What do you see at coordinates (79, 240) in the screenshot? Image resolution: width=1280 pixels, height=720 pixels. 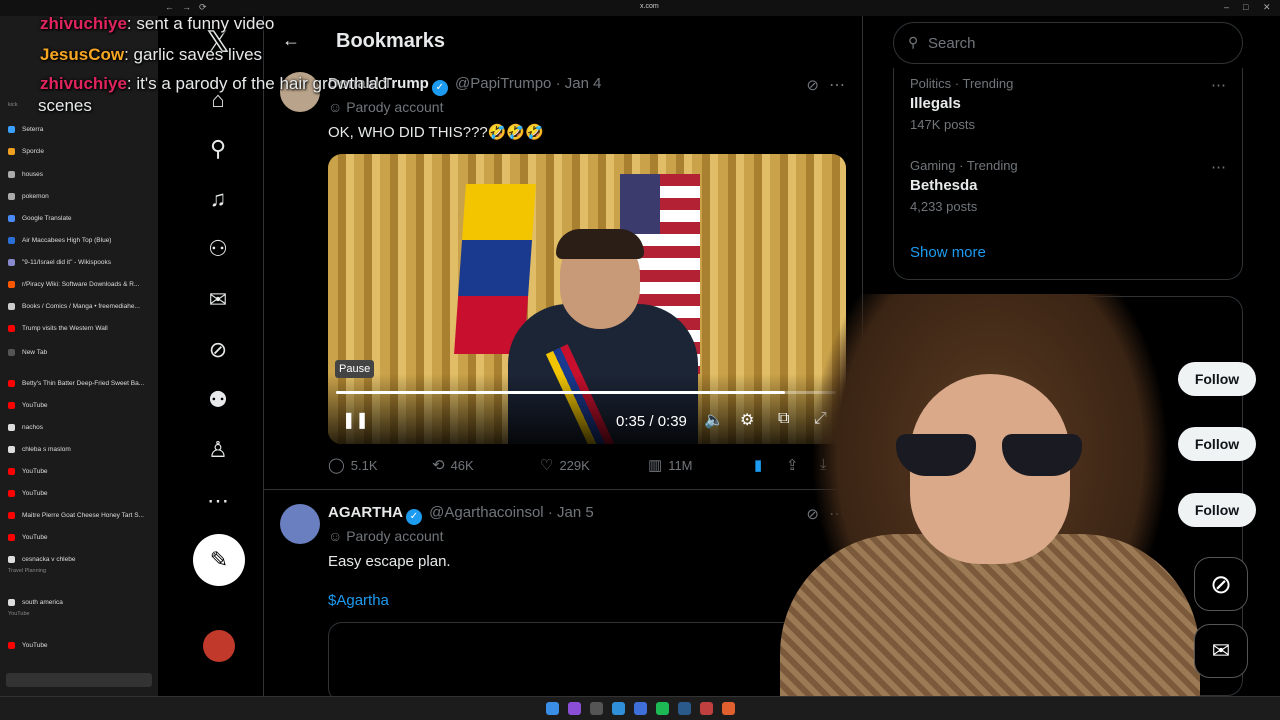 I see `browser-tab-item: Air Maccabees High Top (Blue)` at bounding box center [79, 240].